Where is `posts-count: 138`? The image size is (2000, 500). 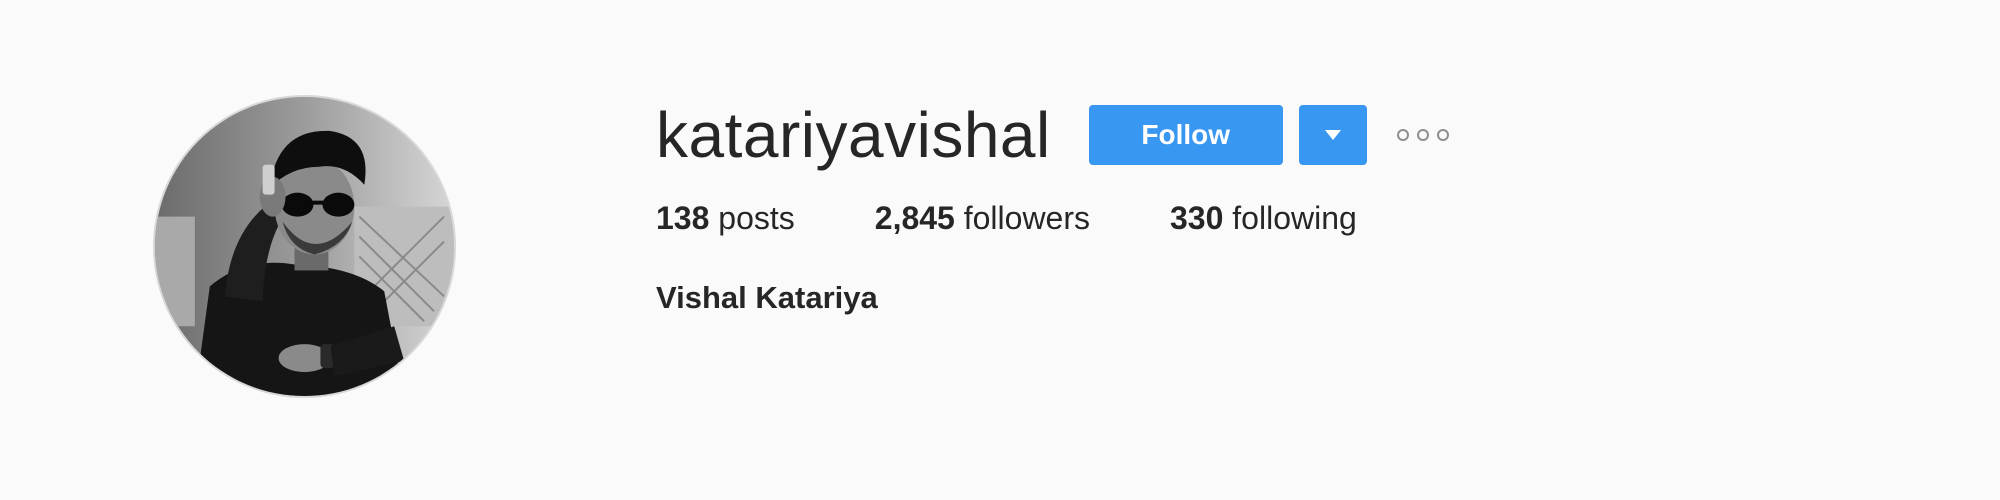
posts-count: 138 is located at coordinates (683, 218).